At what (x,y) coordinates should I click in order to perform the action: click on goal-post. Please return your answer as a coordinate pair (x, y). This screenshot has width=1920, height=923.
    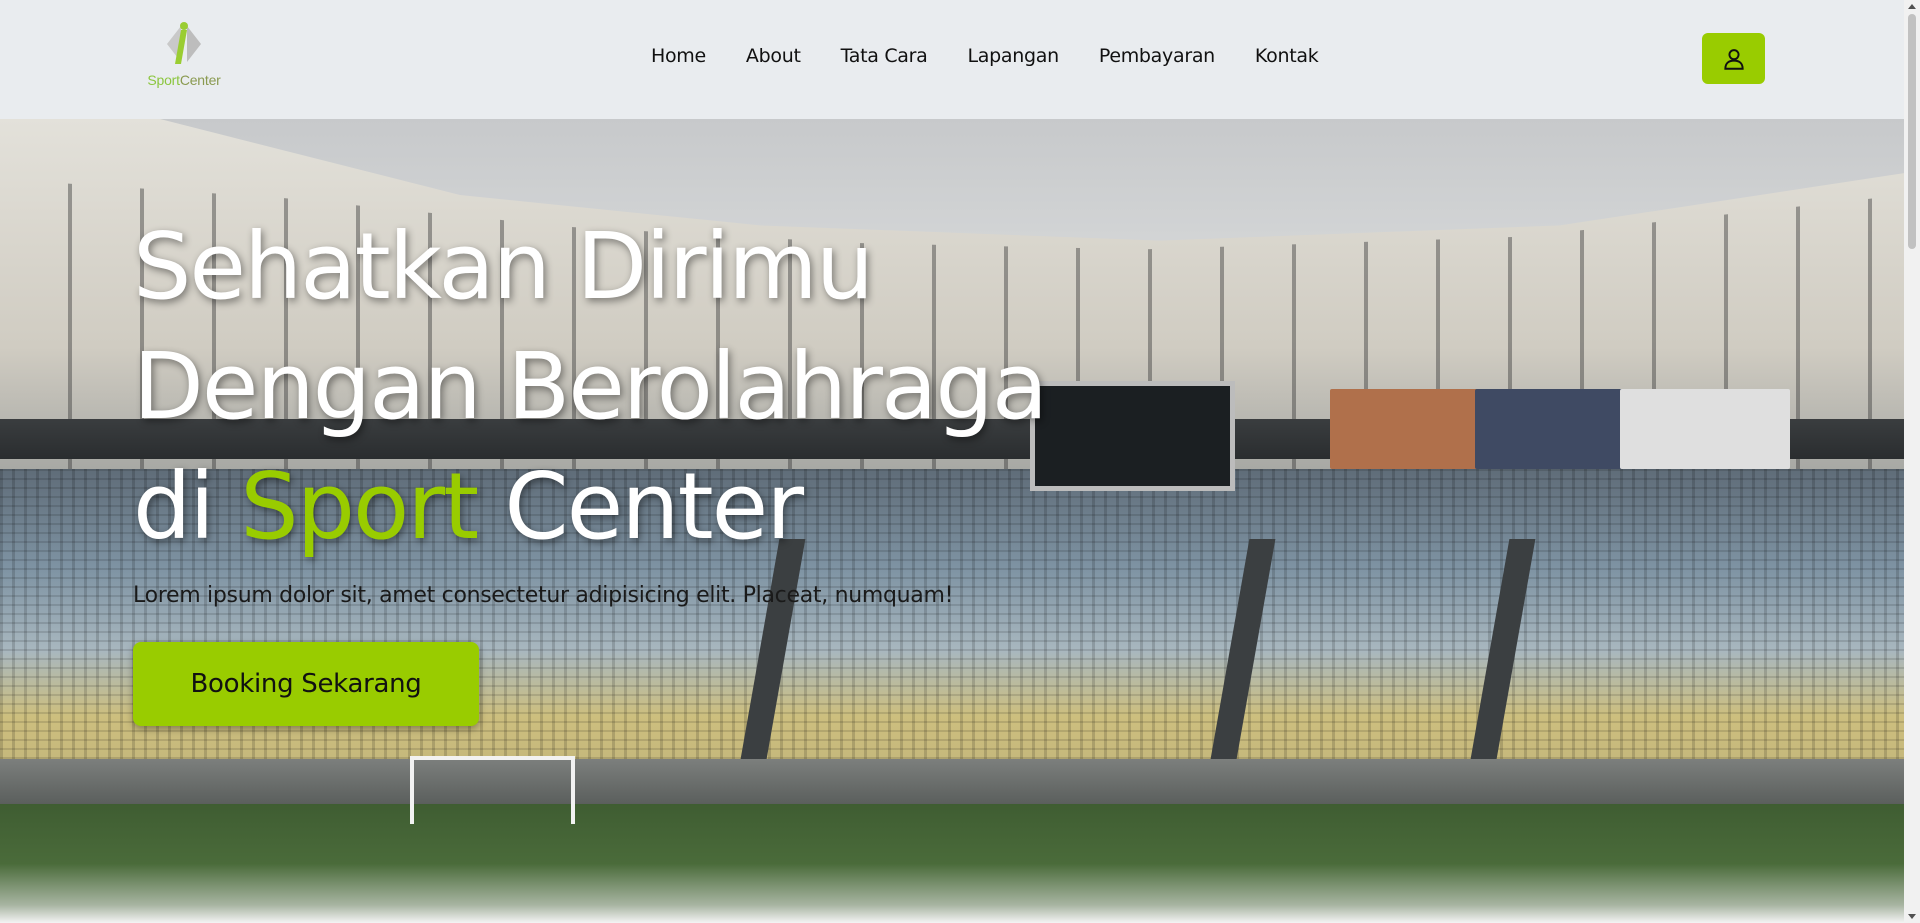
    Looking at the image, I should click on (492, 790).